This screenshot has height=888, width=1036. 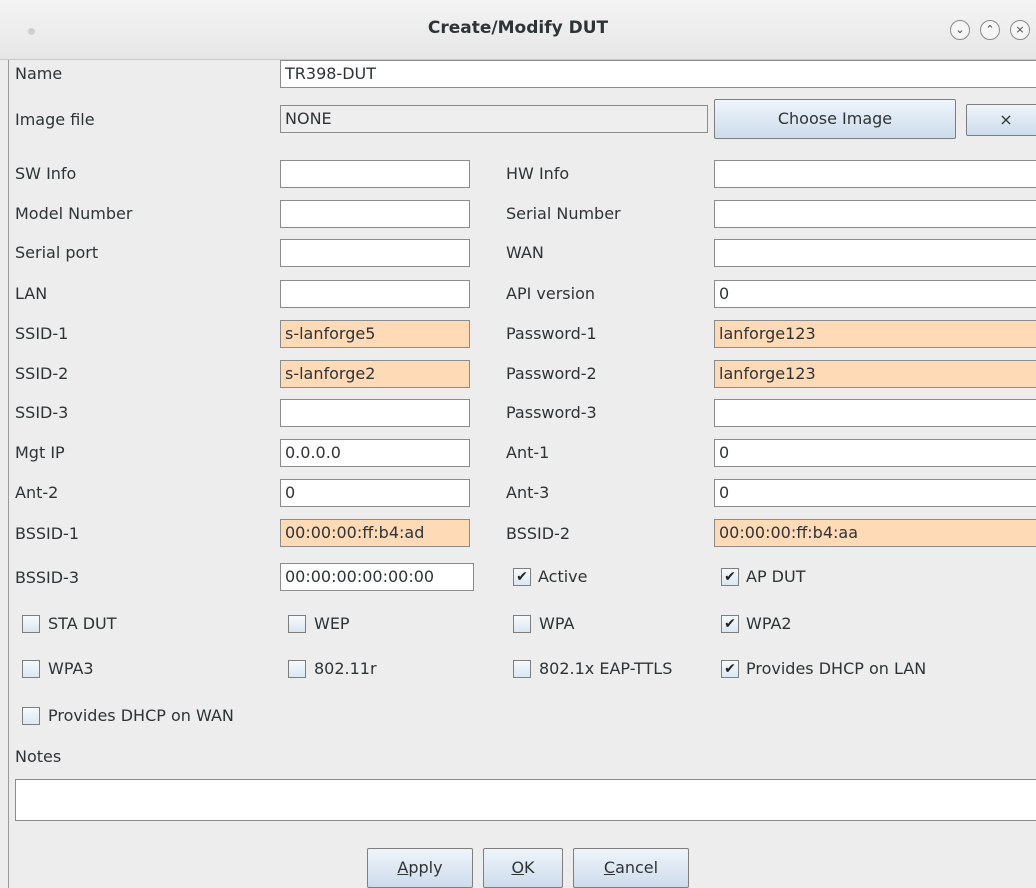 What do you see at coordinates (8, 474) in the screenshot?
I see `window-border` at bounding box center [8, 474].